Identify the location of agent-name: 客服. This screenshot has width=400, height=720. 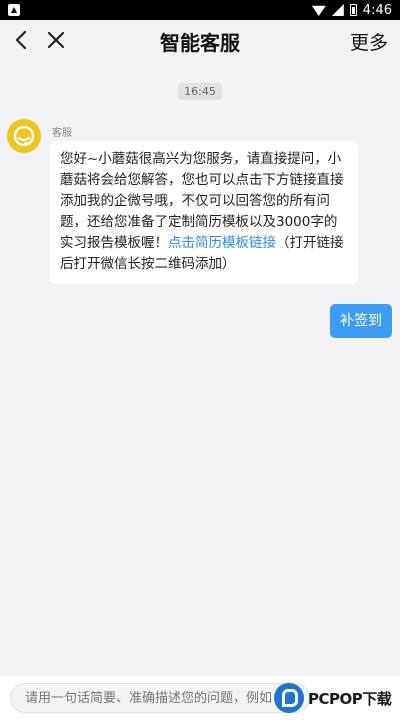
(62, 133).